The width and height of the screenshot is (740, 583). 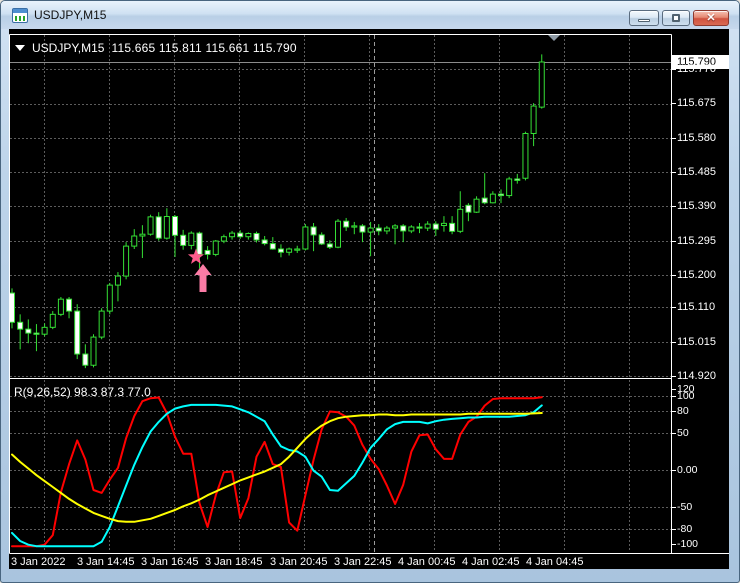 What do you see at coordinates (427, 562) in the screenshot?
I see `time-axis-label: 4 Jan 00:45` at bounding box center [427, 562].